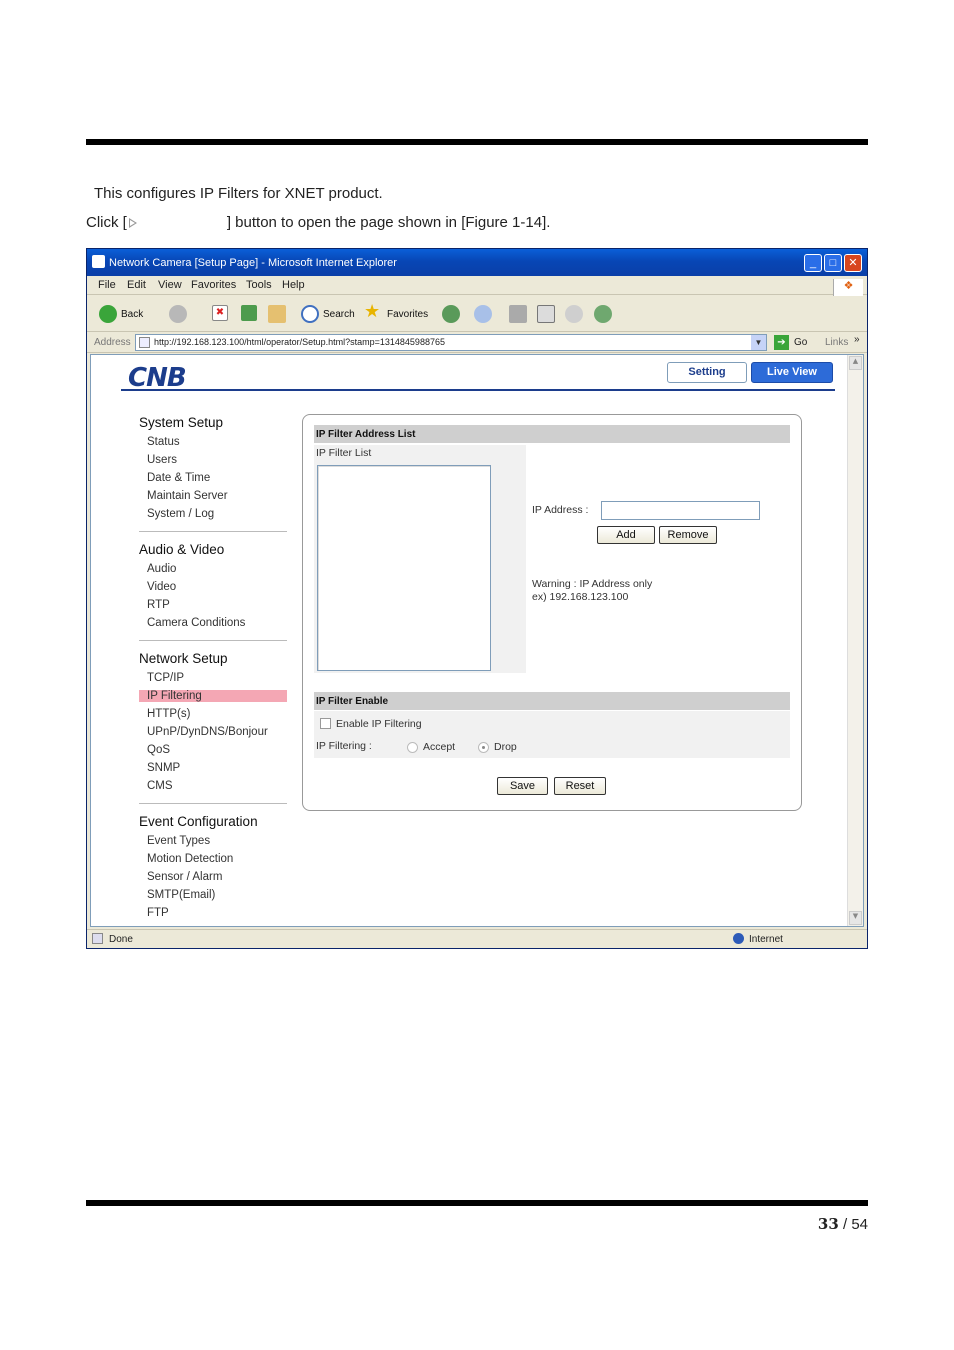  What do you see at coordinates (165, 678) in the screenshot?
I see `menu-item-tcpip: TCP/IP` at bounding box center [165, 678].